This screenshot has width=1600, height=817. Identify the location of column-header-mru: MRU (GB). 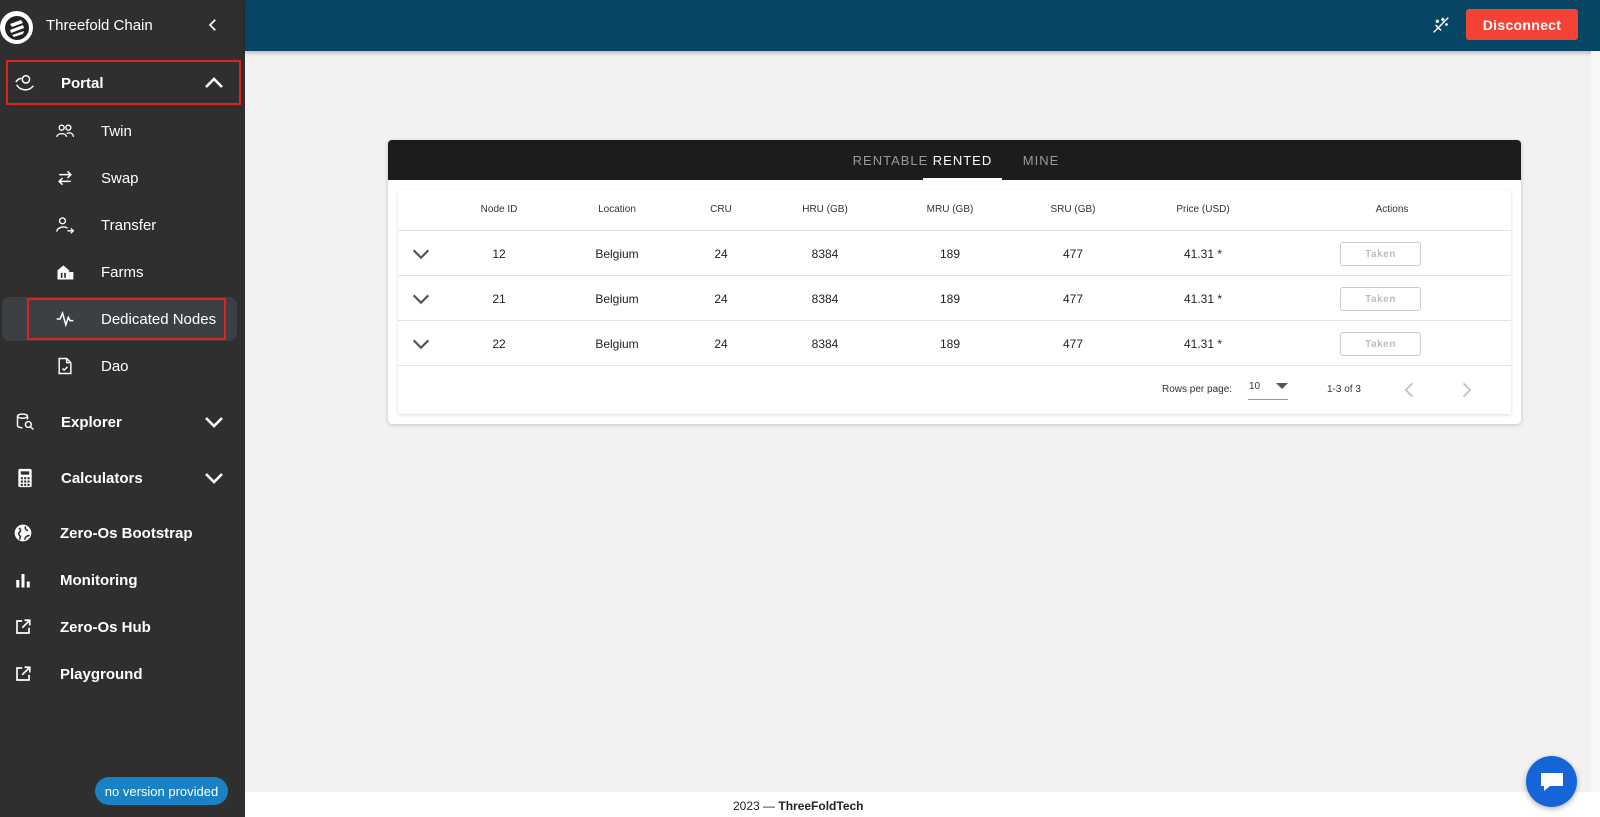
(950, 209).